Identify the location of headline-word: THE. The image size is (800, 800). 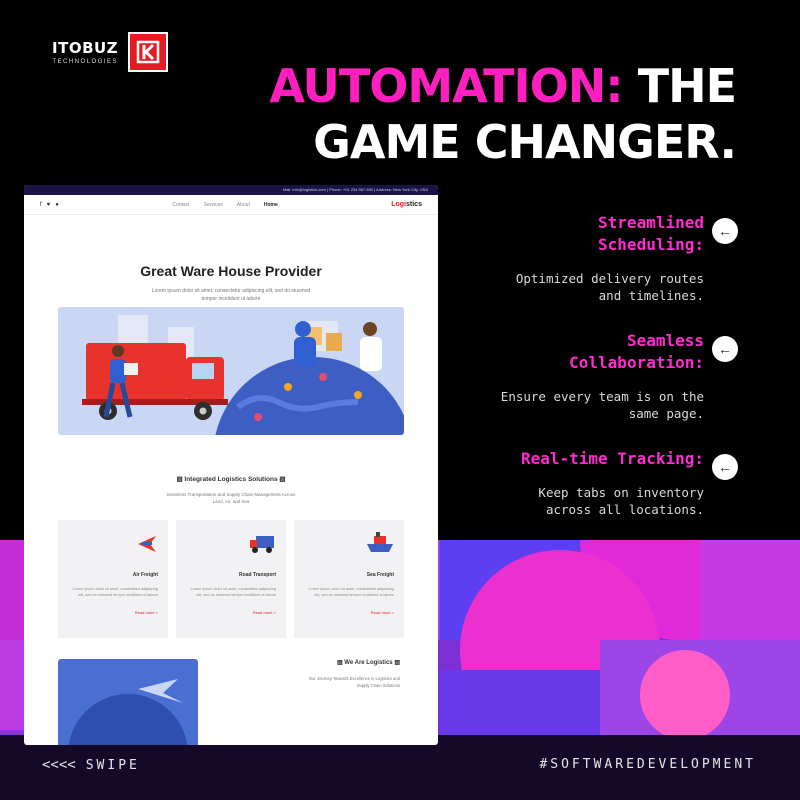
(687, 86).